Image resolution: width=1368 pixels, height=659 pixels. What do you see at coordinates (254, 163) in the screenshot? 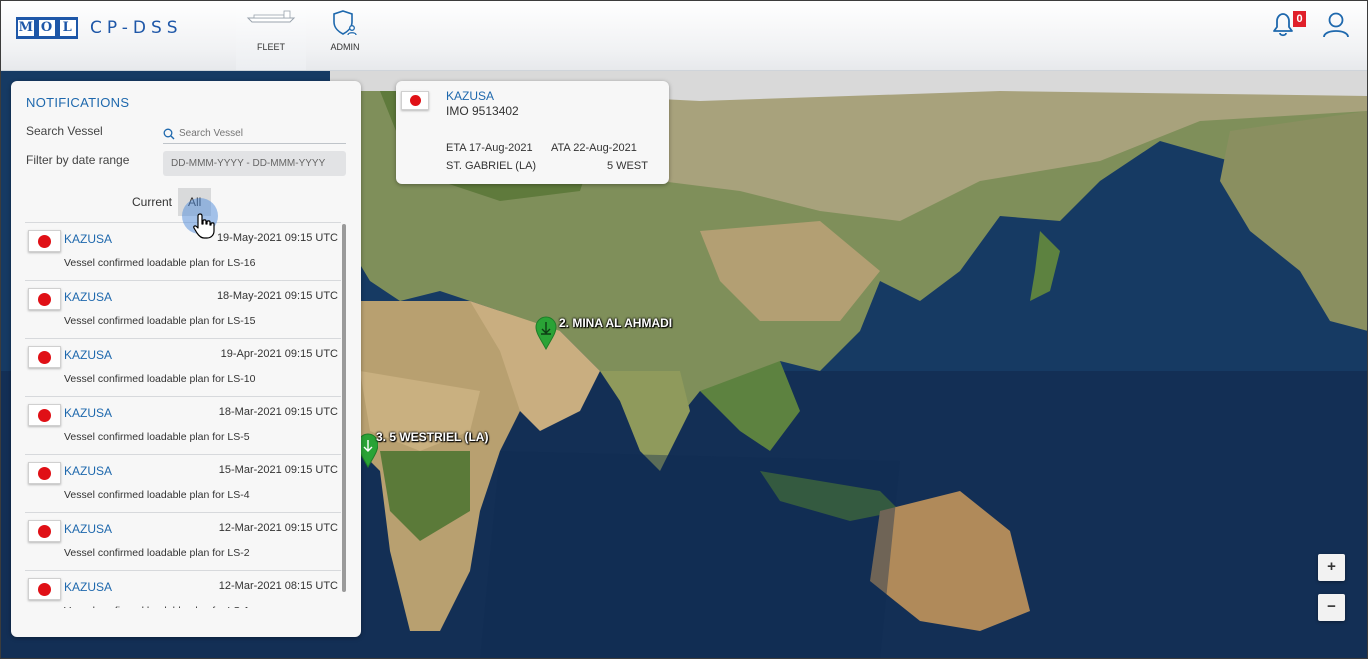
I see `date-range-input: DD-MMM-YYYY - DD-MMM-YYYY` at bounding box center [254, 163].